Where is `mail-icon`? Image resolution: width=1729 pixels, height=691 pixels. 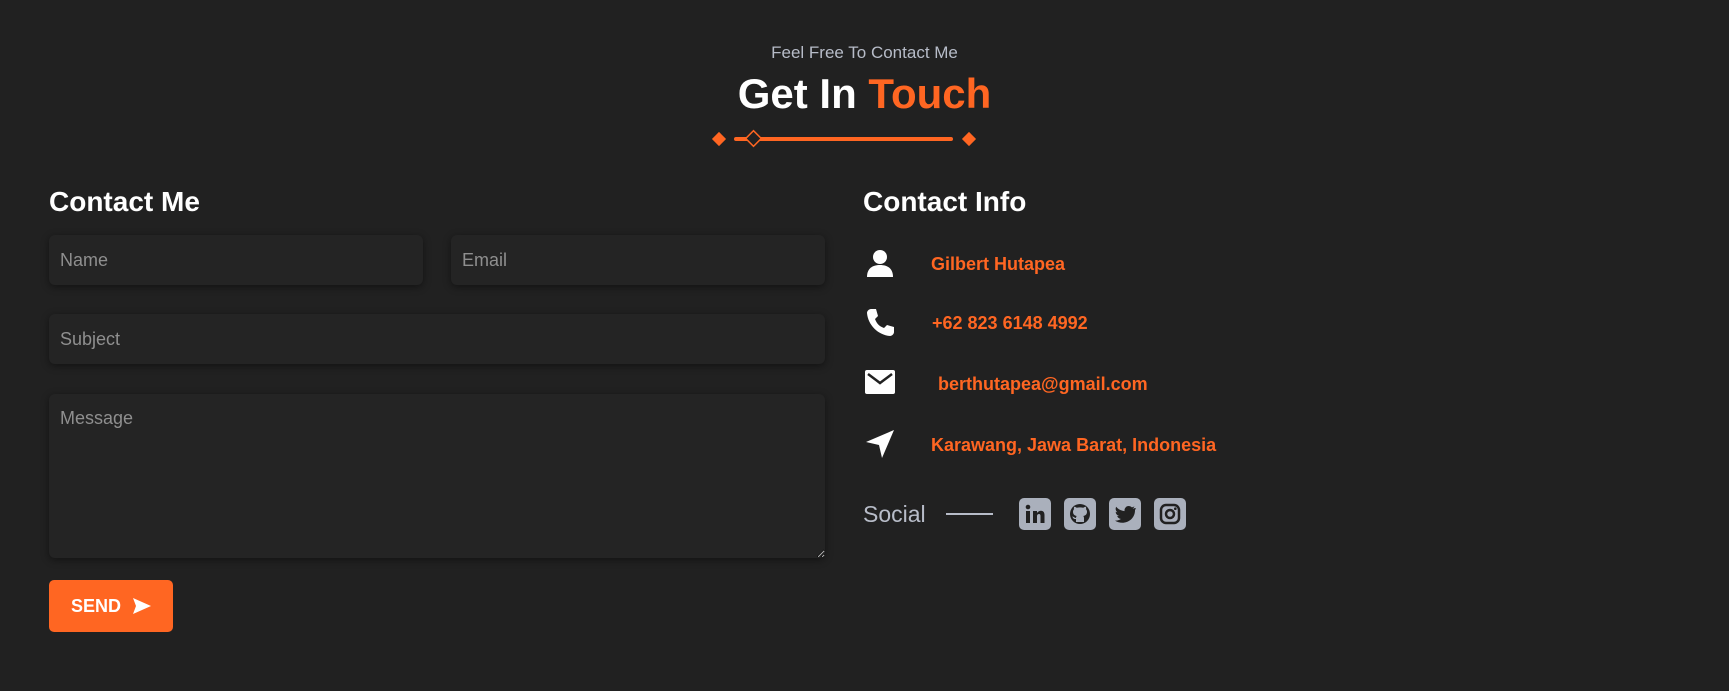 mail-icon is located at coordinates (880, 382).